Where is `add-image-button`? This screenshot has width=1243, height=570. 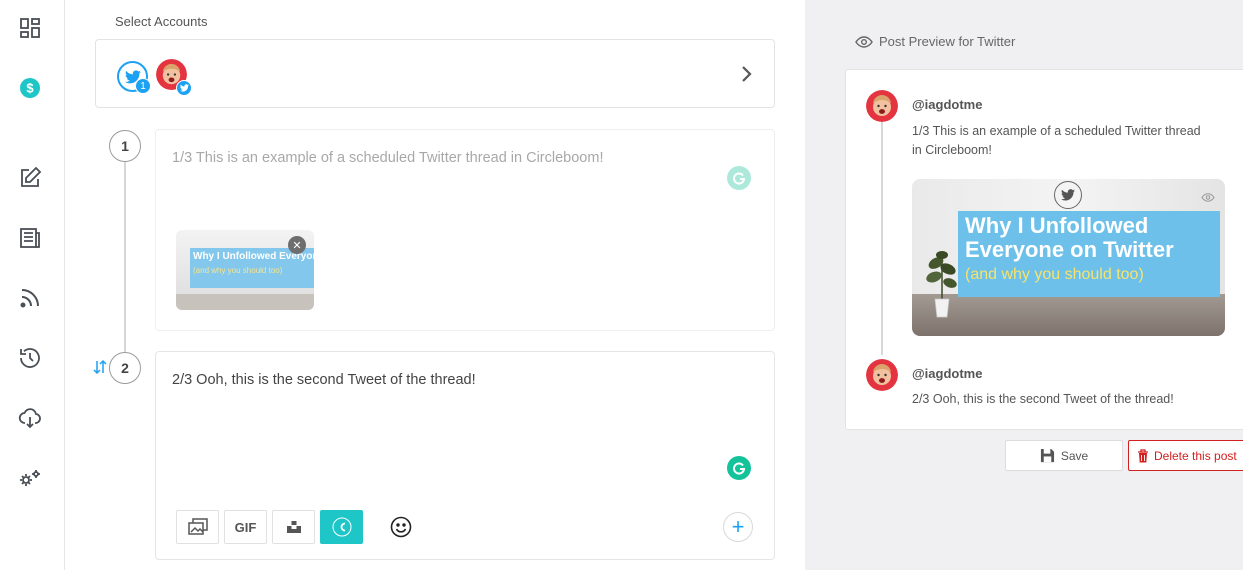 add-image-button is located at coordinates (197, 527).